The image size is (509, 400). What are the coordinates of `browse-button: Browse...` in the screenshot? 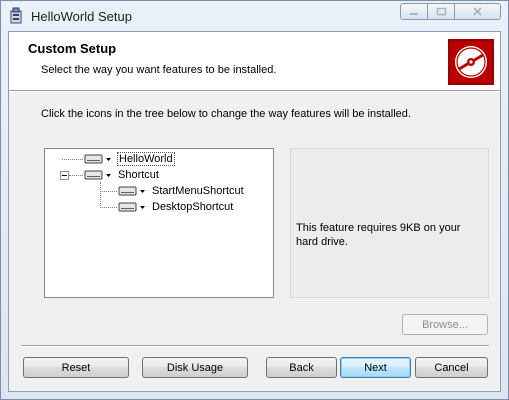 It's located at (445, 324).